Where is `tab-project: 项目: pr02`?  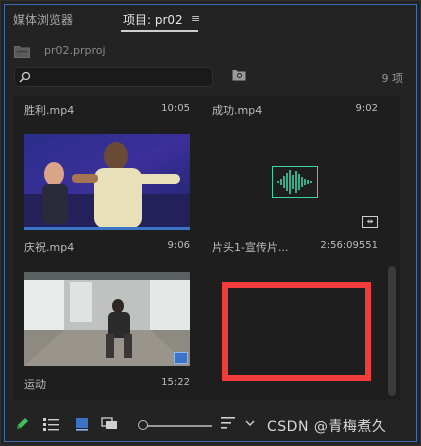
tab-project: 项目: pr02 is located at coordinates (153, 19).